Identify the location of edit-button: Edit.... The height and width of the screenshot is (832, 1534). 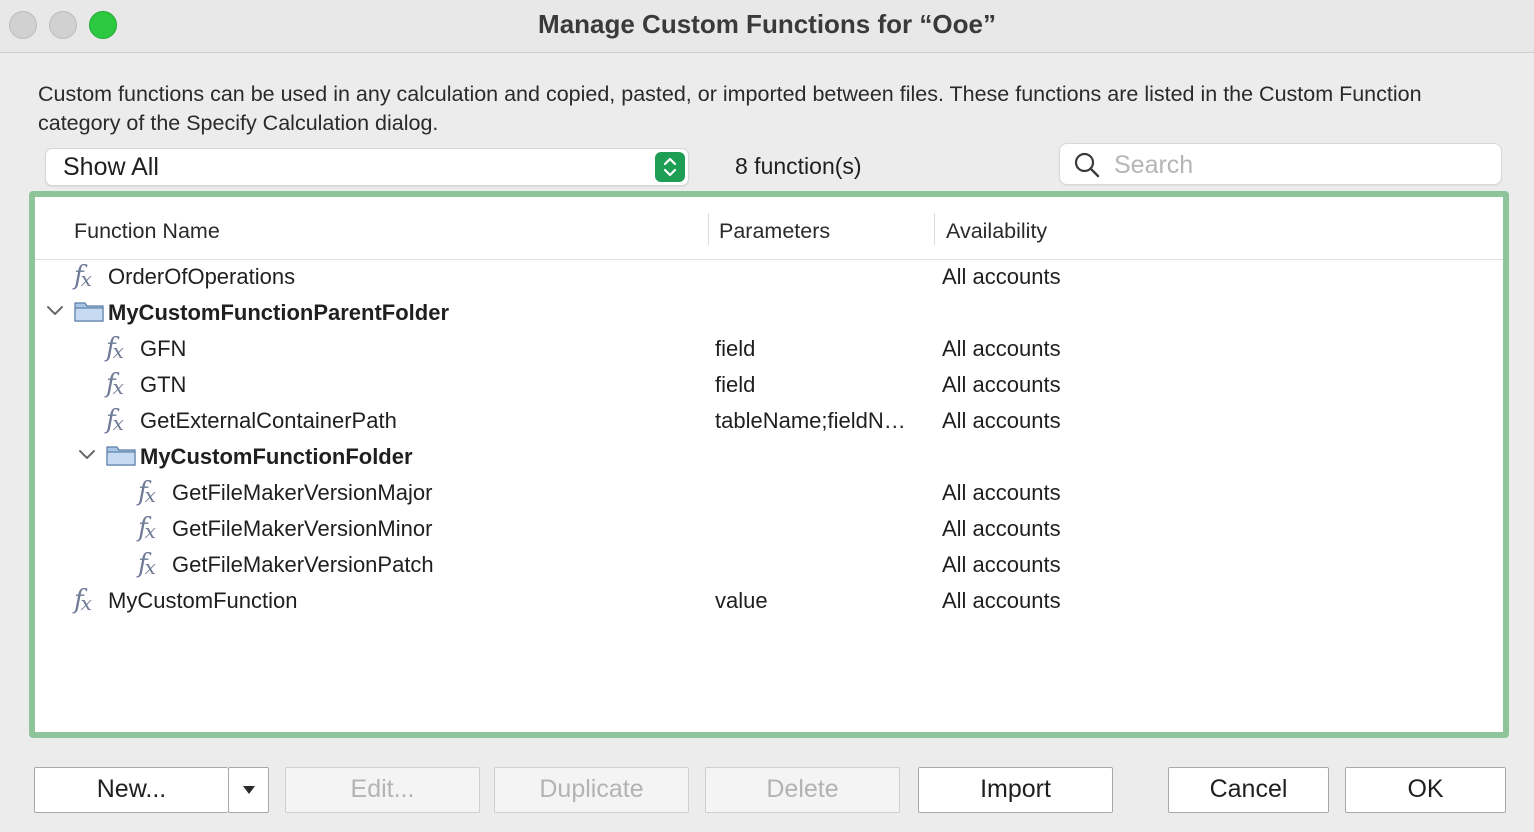
(382, 790).